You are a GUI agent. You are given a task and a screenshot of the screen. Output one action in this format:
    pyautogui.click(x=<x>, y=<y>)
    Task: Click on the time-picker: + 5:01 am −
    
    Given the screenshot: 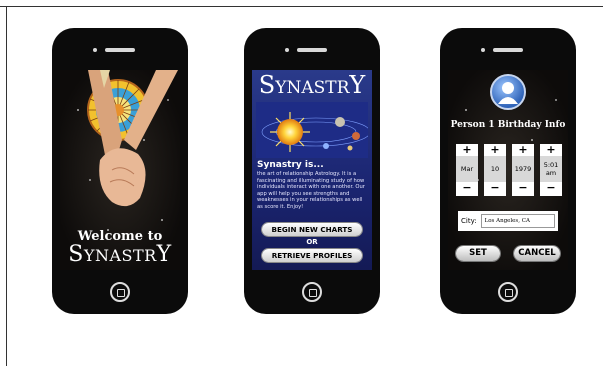 What is the action you would take?
    pyautogui.click(x=551, y=170)
    